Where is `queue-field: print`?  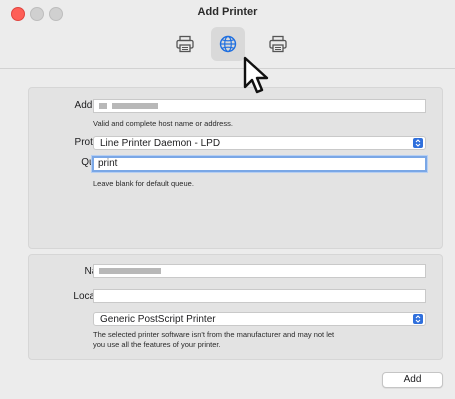 queue-field: print is located at coordinates (259, 164).